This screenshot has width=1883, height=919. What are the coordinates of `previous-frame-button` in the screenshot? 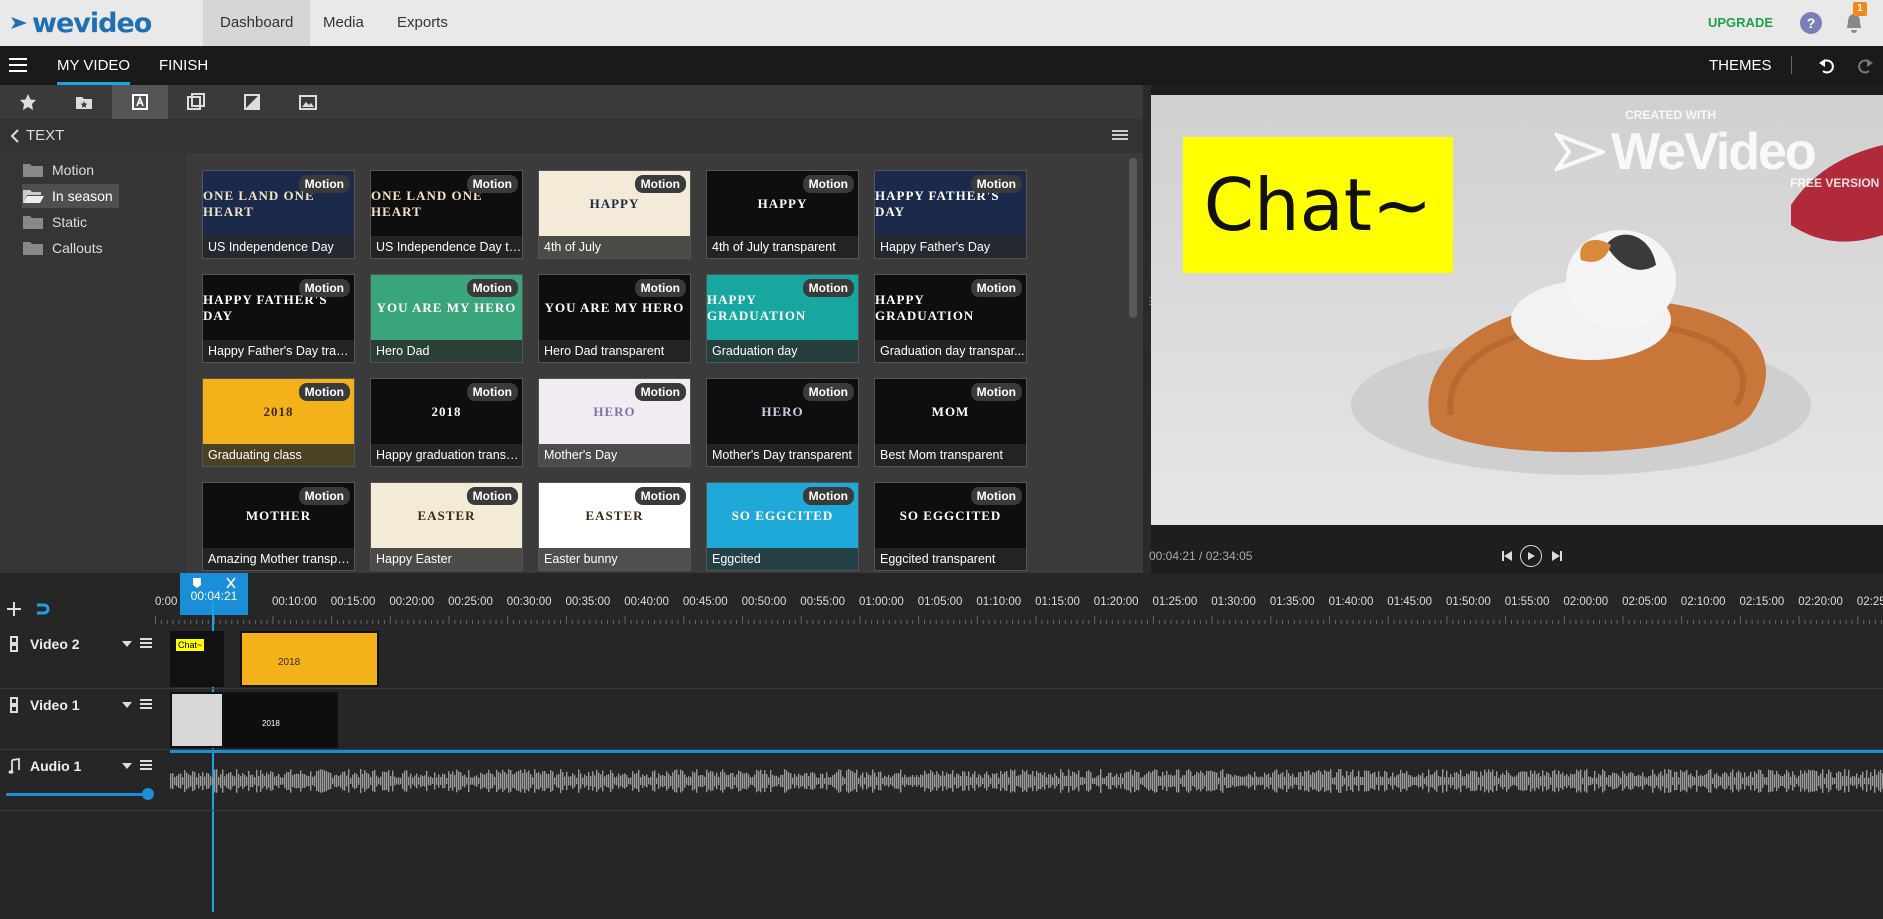 It's located at (1507, 558).